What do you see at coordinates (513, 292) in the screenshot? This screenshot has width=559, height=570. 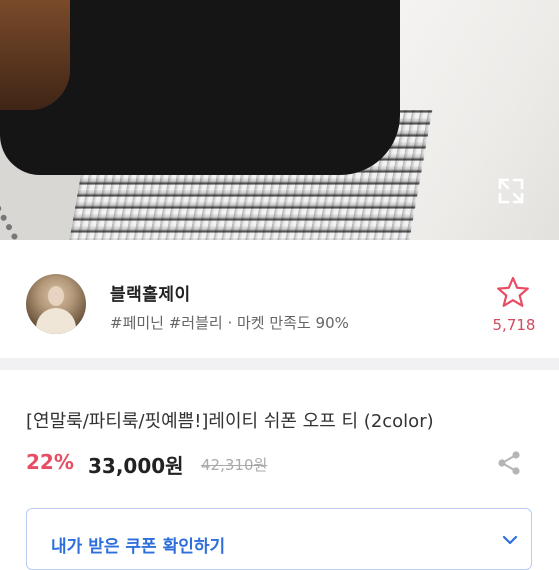 I see `star-icon` at bounding box center [513, 292].